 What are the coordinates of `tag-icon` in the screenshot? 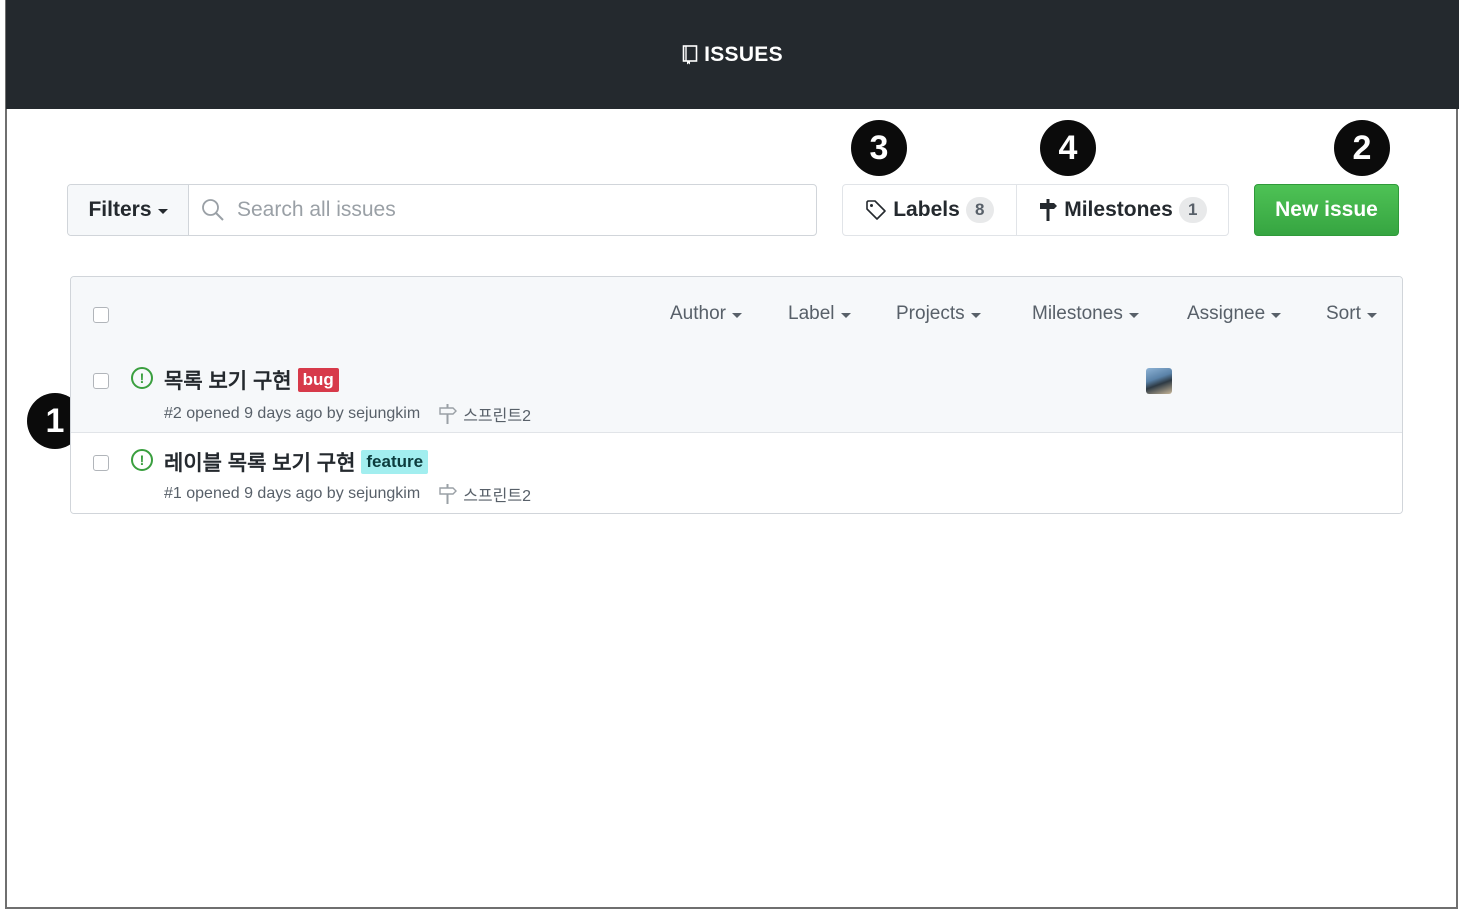 It's located at (876, 210).